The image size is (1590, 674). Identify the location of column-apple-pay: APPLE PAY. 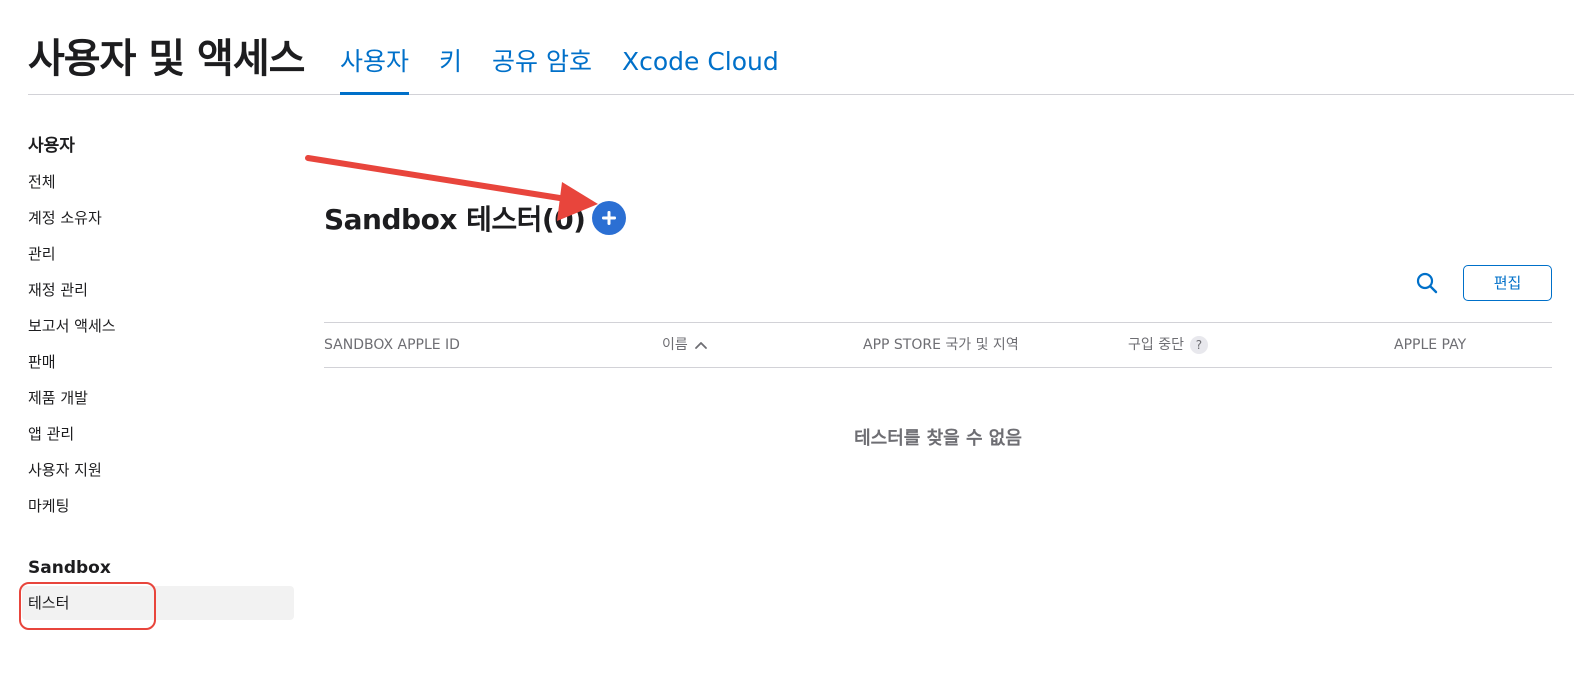
(1430, 345).